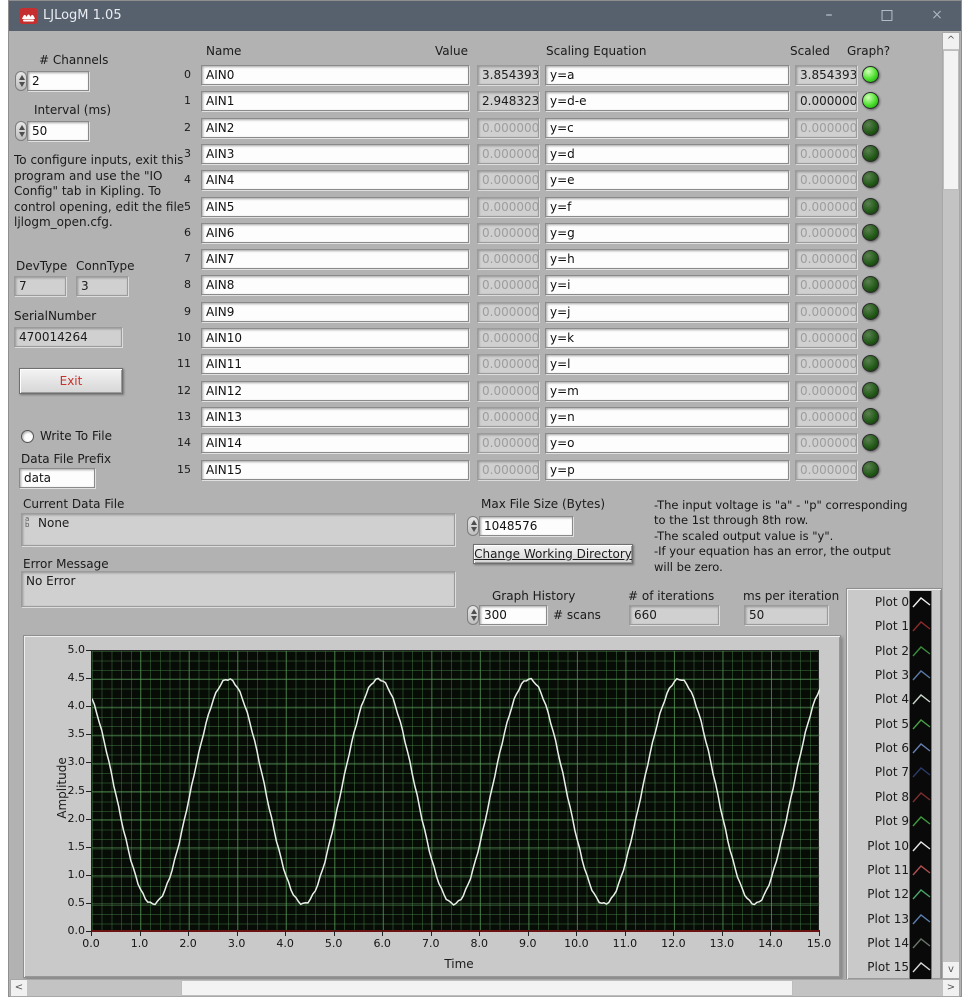  What do you see at coordinates (473, 615) in the screenshot?
I see `graph-history-spinner` at bounding box center [473, 615].